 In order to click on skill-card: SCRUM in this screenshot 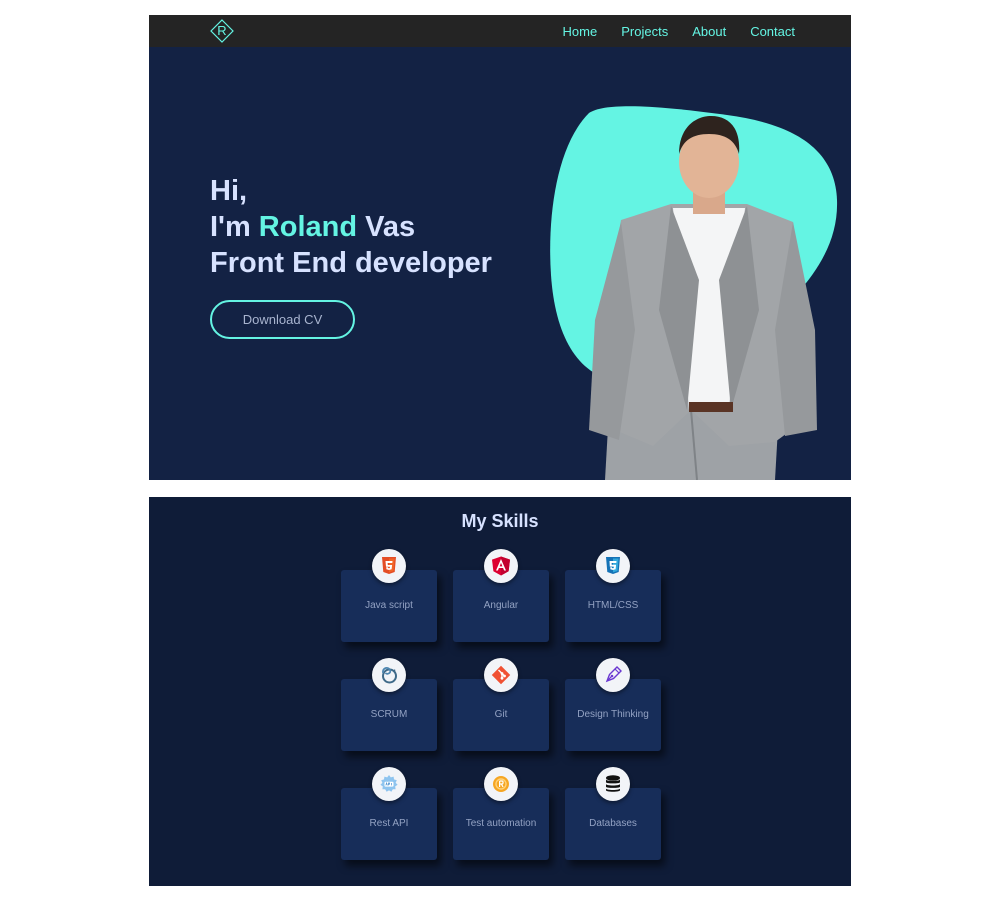, I will do `click(389, 704)`.